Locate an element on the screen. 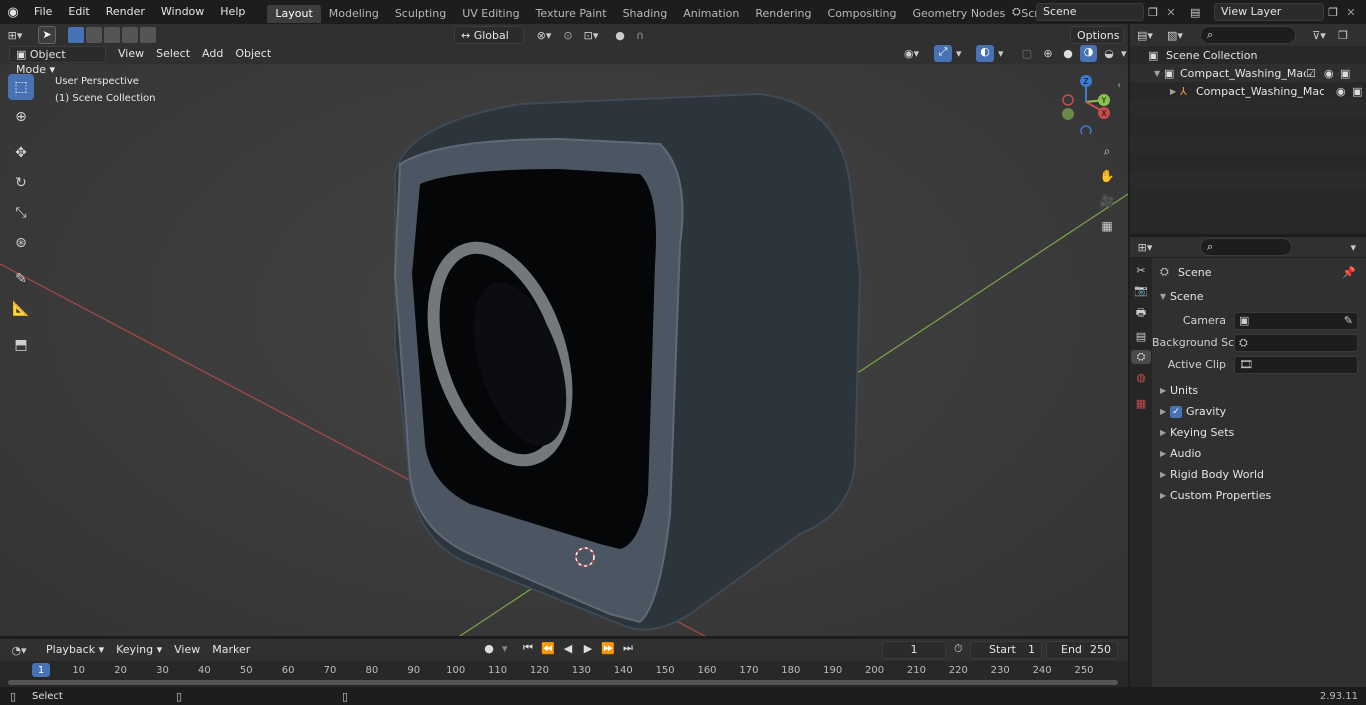 The width and height of the screenshot is (1366, 705). select-extend-icon is located at coordinates (94, 35).